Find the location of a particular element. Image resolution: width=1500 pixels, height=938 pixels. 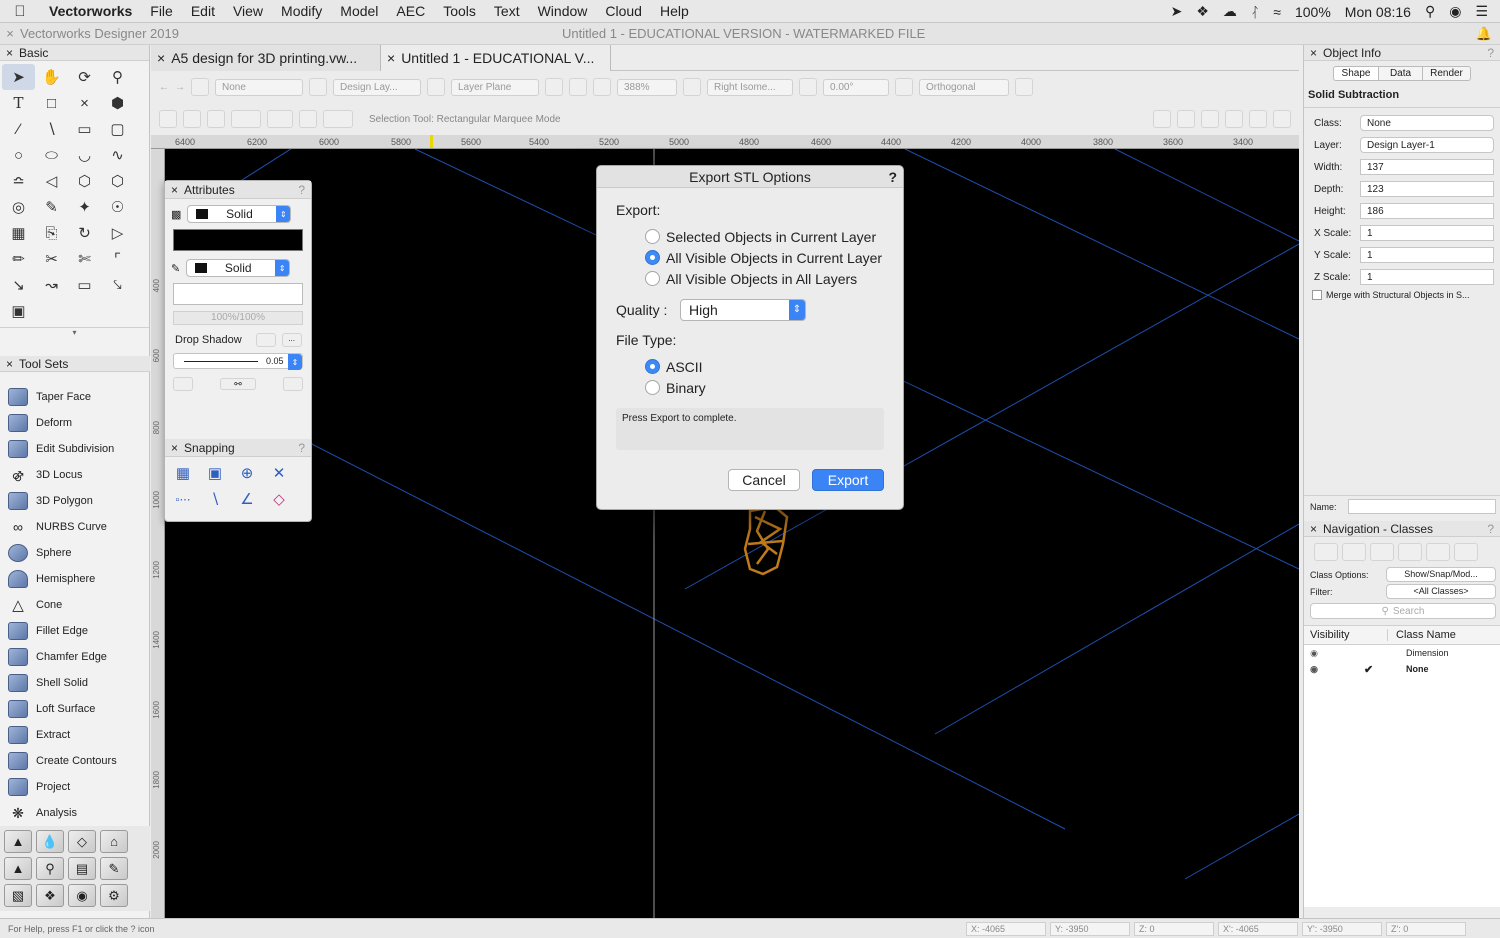

connect-tool-icon: ⤥ is located at coordinates (117, 285).